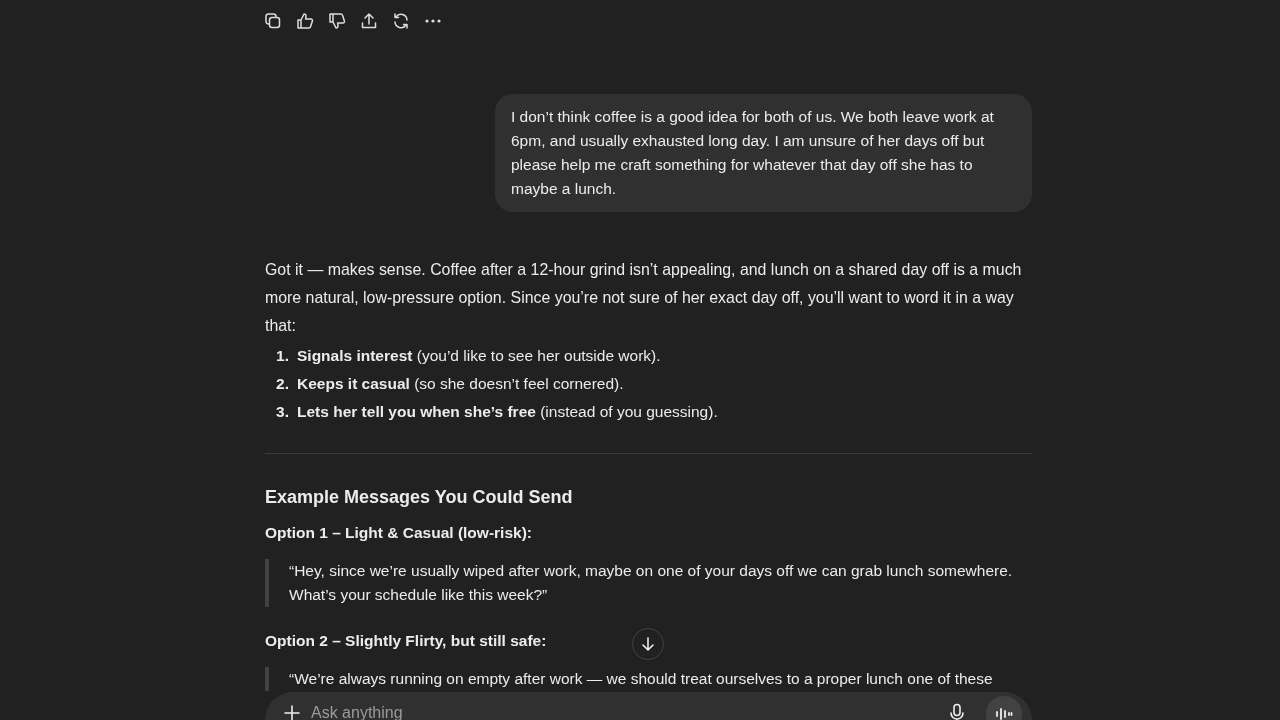 The image size is (1280, 720). Describe the element at coordinates (479, 356) in the screenshot. I see `list-item: Signals interest (you’d like to see her outside work).` at that location.